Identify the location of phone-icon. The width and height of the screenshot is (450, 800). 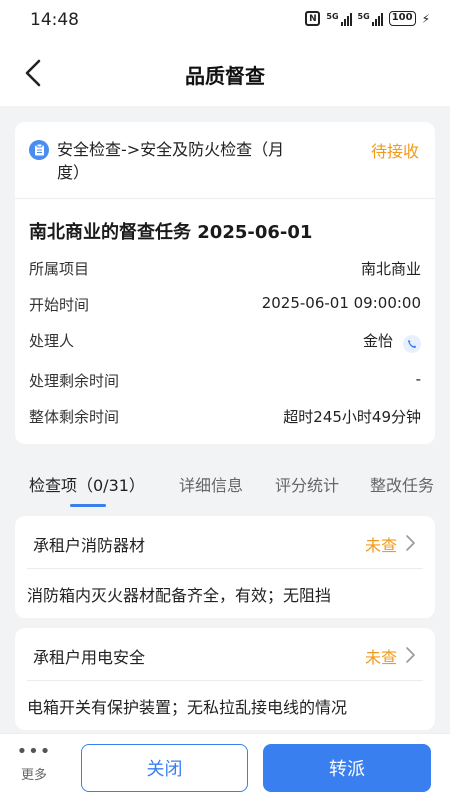
(412, 344).